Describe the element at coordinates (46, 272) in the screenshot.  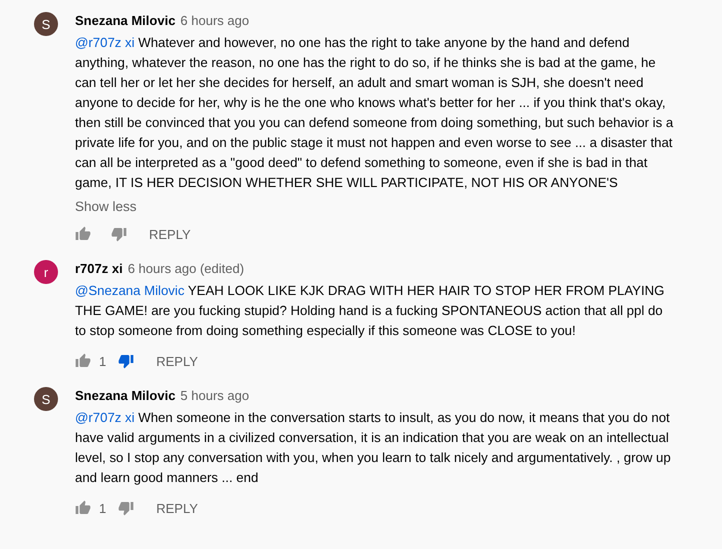
I see `avatar: r` at that location.